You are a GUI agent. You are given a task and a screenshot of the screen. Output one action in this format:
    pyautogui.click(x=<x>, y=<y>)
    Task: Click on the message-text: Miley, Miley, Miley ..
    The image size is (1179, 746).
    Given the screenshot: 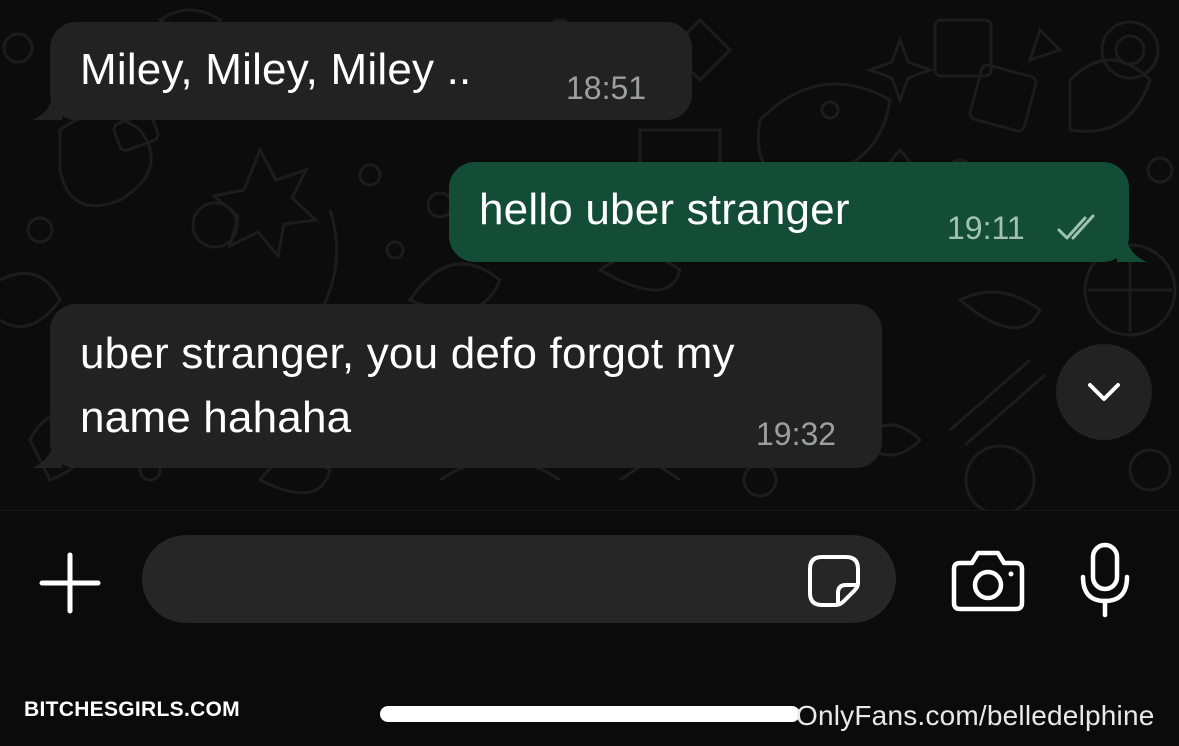 What is the action you would take?
    pyautogui.click(x=276, y=69)
    